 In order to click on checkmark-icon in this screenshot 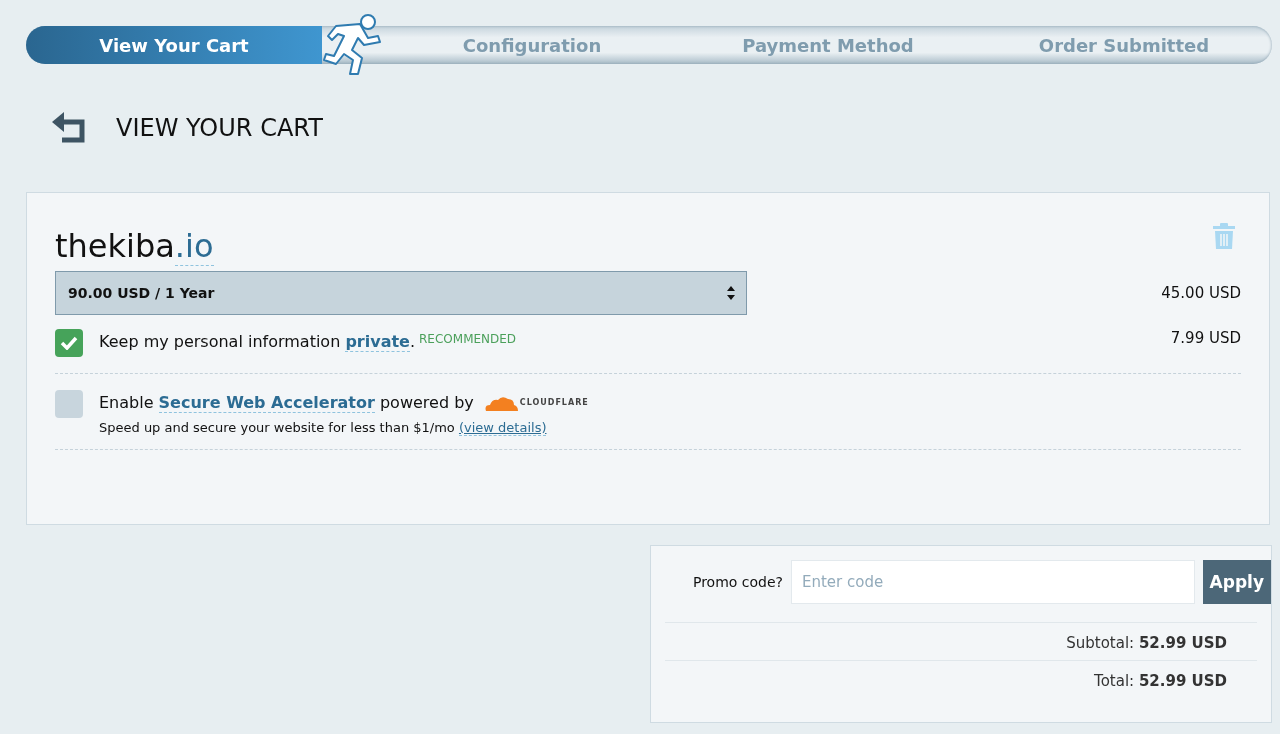, I will do `click(69, 343)`.